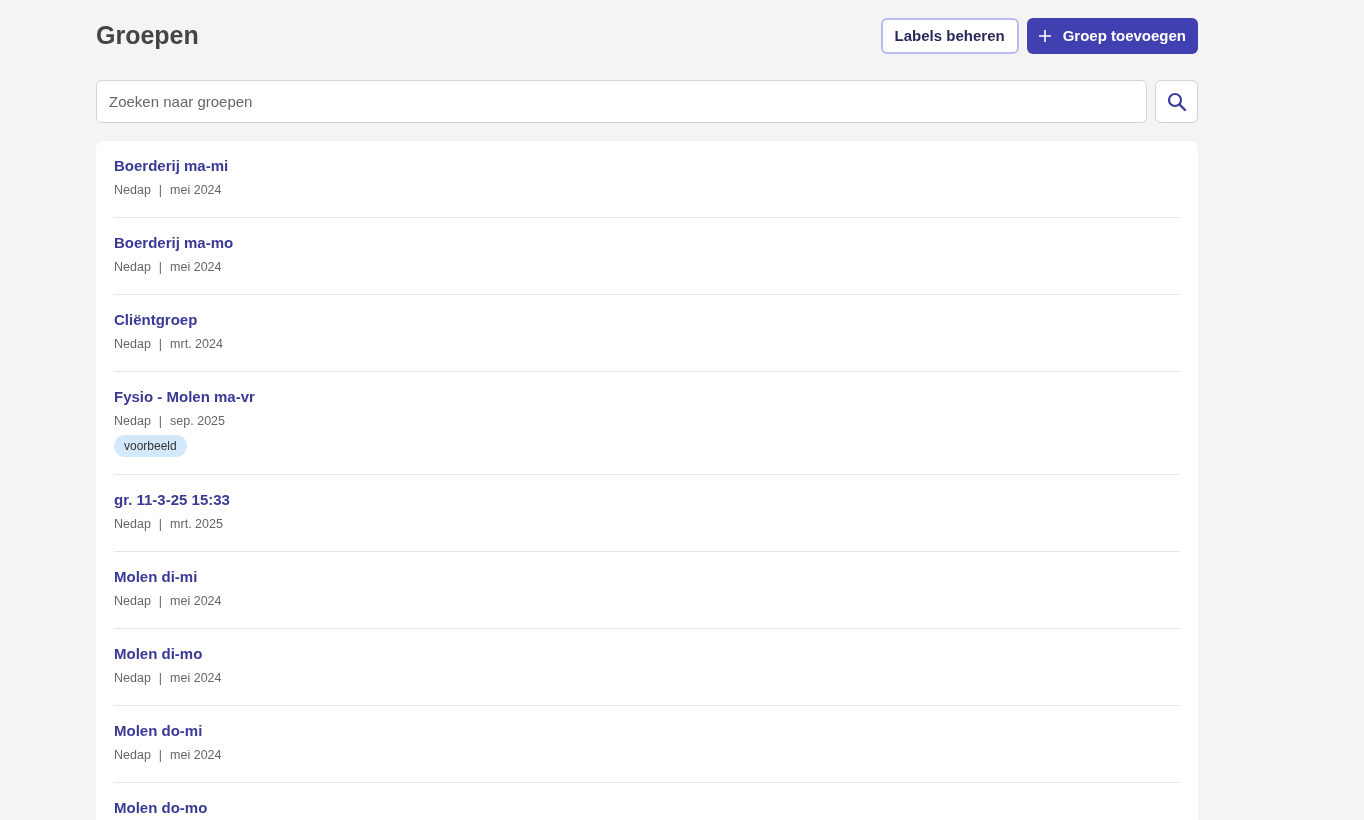  I want to click on search-icon, so click(1176, 101).